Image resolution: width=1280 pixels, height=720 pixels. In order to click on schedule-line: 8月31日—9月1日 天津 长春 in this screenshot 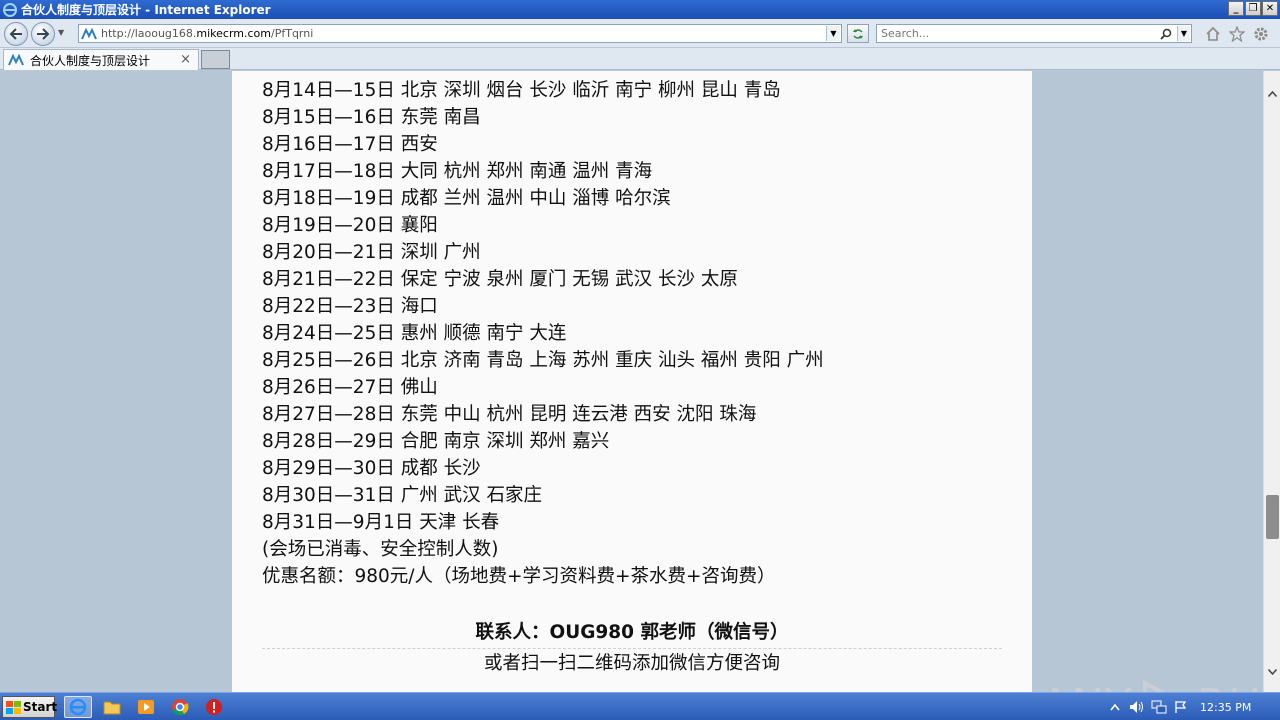, I will do `click(381, 522)`.